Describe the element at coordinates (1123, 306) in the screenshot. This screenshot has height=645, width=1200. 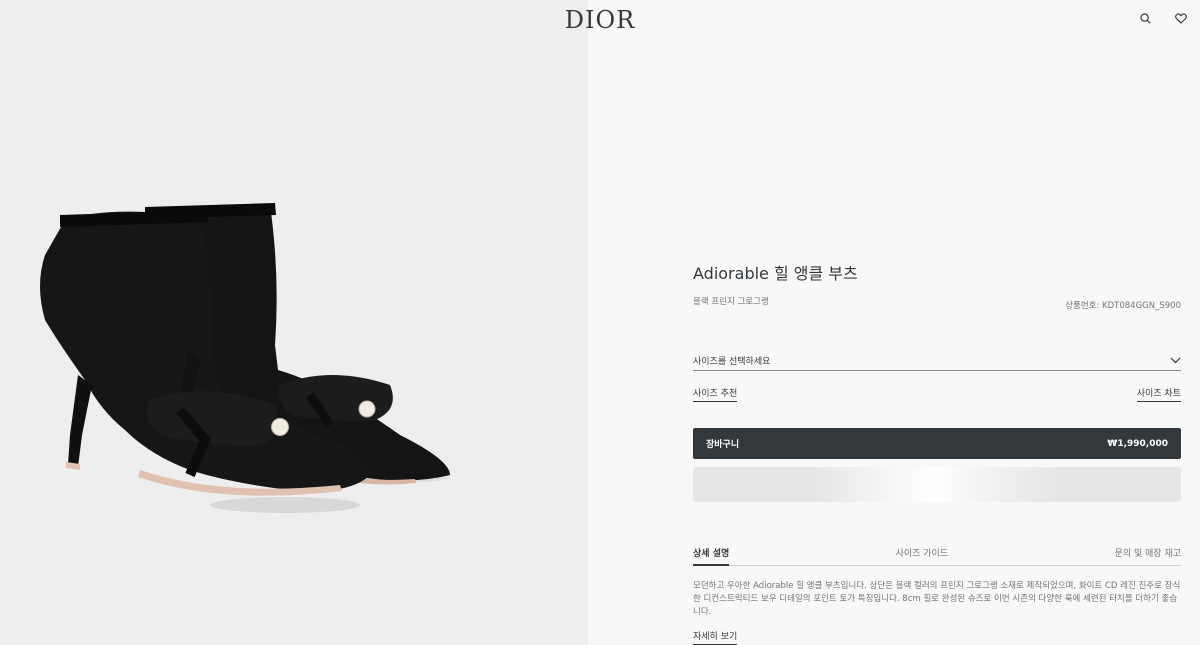
I see `product-sku: 상품번호: KDT084GGN_S900` at that location.